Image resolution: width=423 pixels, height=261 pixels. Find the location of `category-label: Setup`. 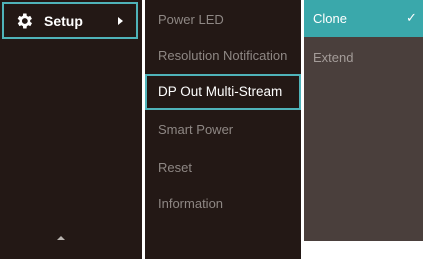

category-label: Setup is located at coordinates (63, 21).